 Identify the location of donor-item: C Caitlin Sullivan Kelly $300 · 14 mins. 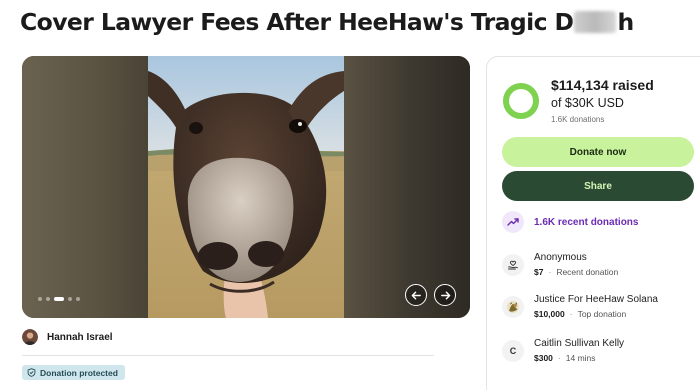
(563, 350).